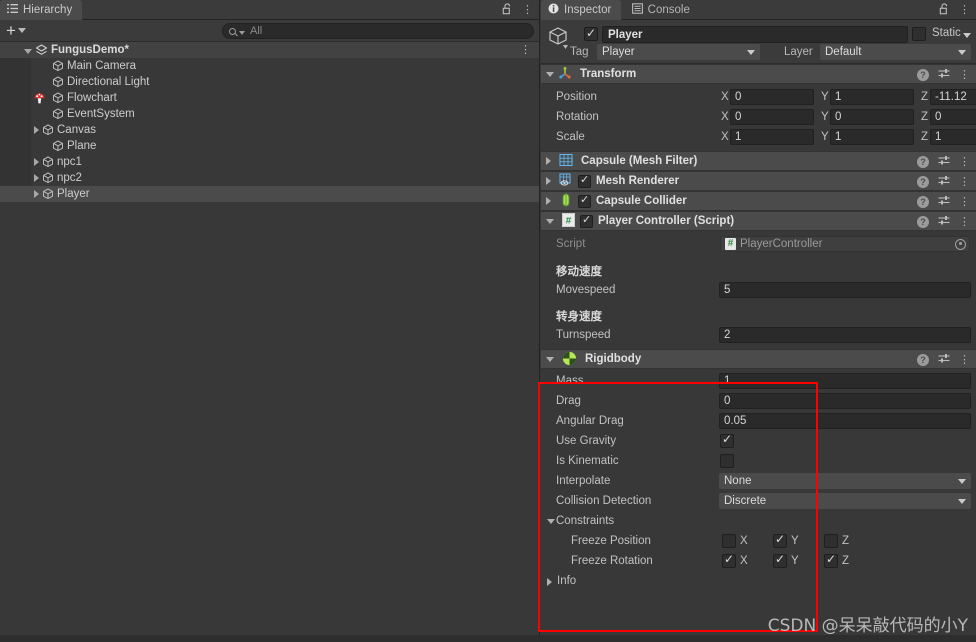  I want to click on tab-inspector-label: Inspector, so click(588, 10).